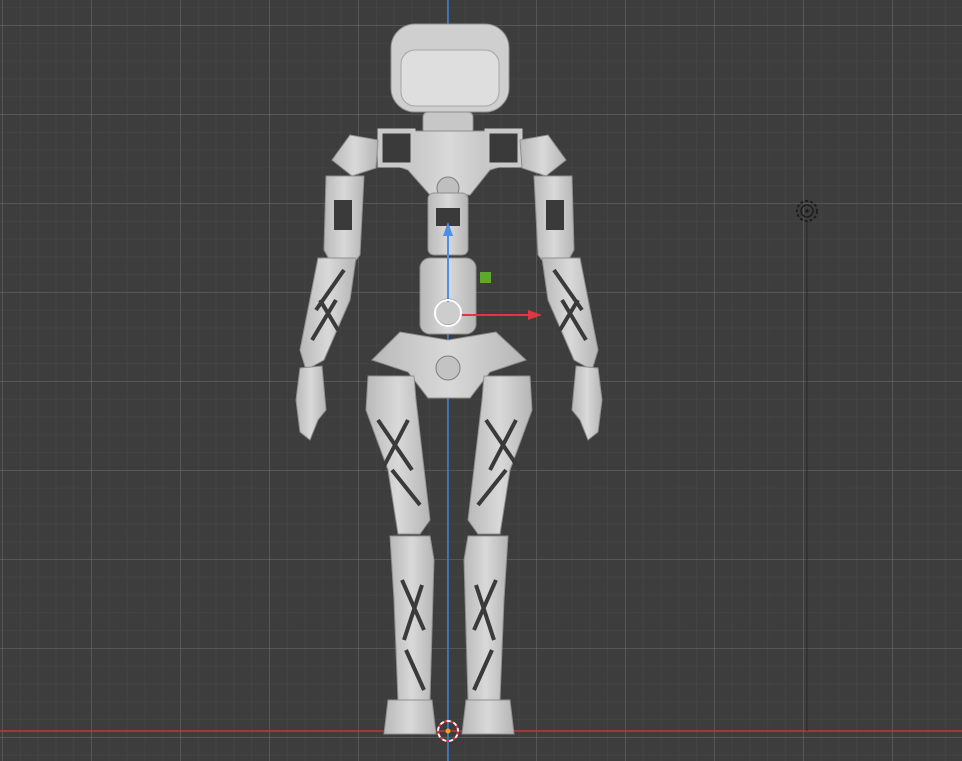 The height and width of the screenshot is (761, 962). Describe the element at coordinates (555, 215) in the screenshot. I see `right-upper-arm-cutout` at that location.